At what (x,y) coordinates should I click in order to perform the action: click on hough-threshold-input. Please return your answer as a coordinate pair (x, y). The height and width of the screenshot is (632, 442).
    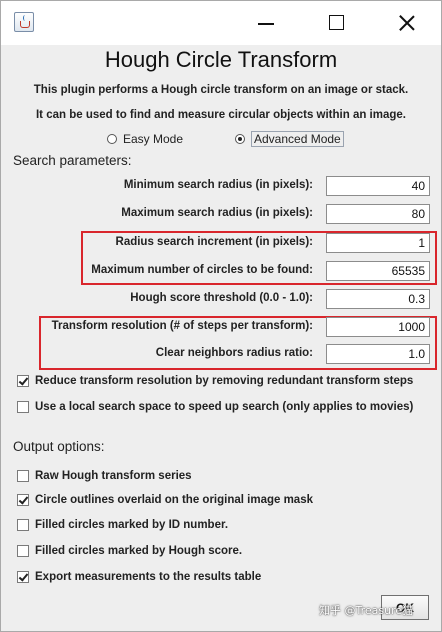
    Looking at the image, I should click on (378, 299).